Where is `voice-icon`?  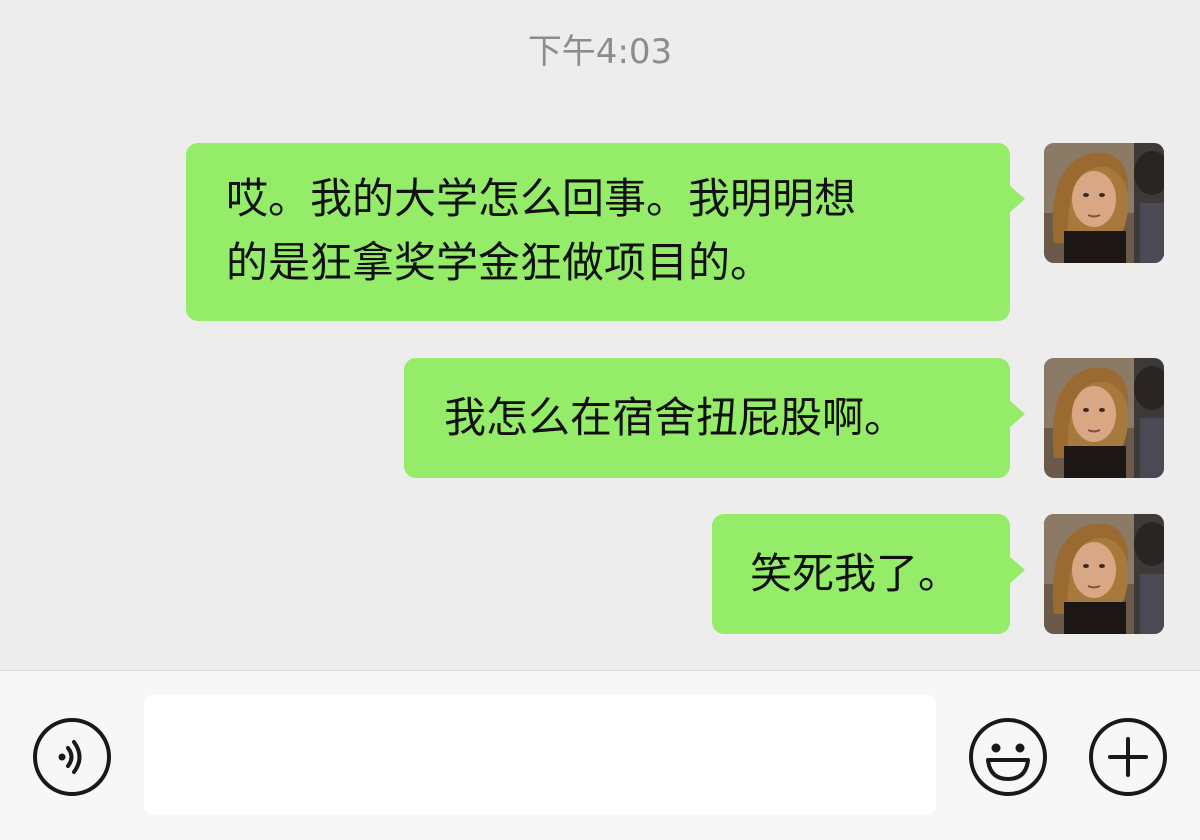
voice-icon is located at coordinates (72, 757).